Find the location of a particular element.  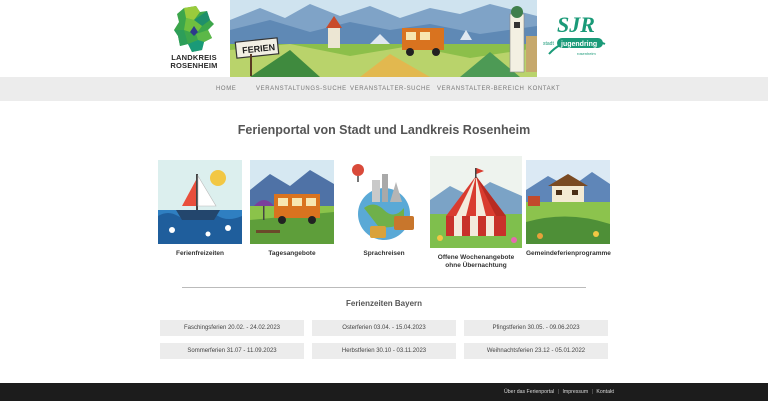

sjr-logo-stadt: stadt is located at coordinates (548, 44).